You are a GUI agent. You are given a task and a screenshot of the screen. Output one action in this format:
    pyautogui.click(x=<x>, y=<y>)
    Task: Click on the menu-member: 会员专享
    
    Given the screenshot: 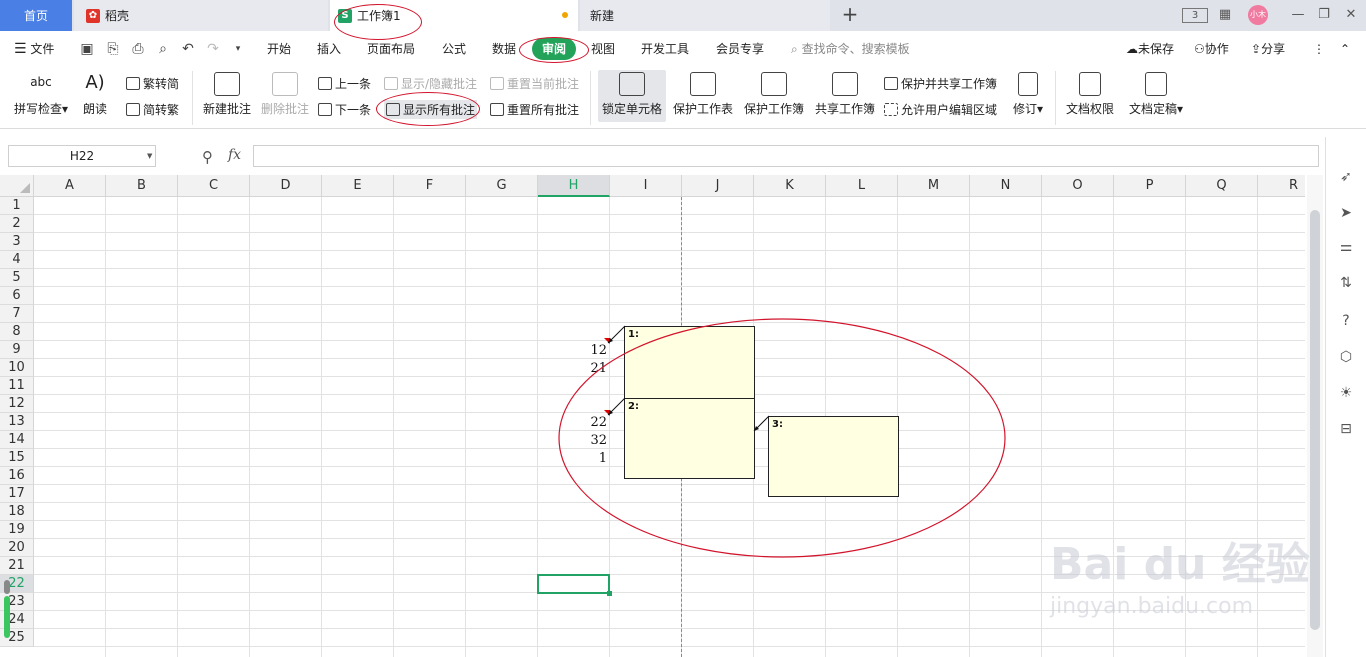 What is the action you would take?
    pyautogui.click(x=740, y=49)
    